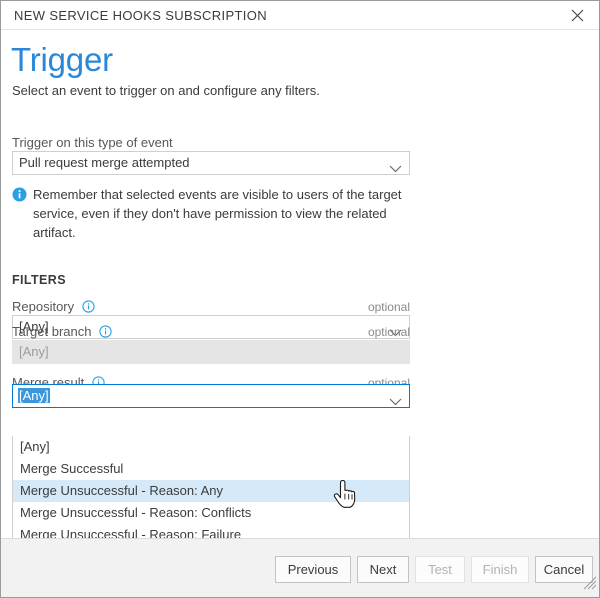 The width and height of the screenshot is (600, 598). What do you see at coordinates (19, 197) in the screenshot?
I see `info-filled-icon` at bounding box center [19, 197].